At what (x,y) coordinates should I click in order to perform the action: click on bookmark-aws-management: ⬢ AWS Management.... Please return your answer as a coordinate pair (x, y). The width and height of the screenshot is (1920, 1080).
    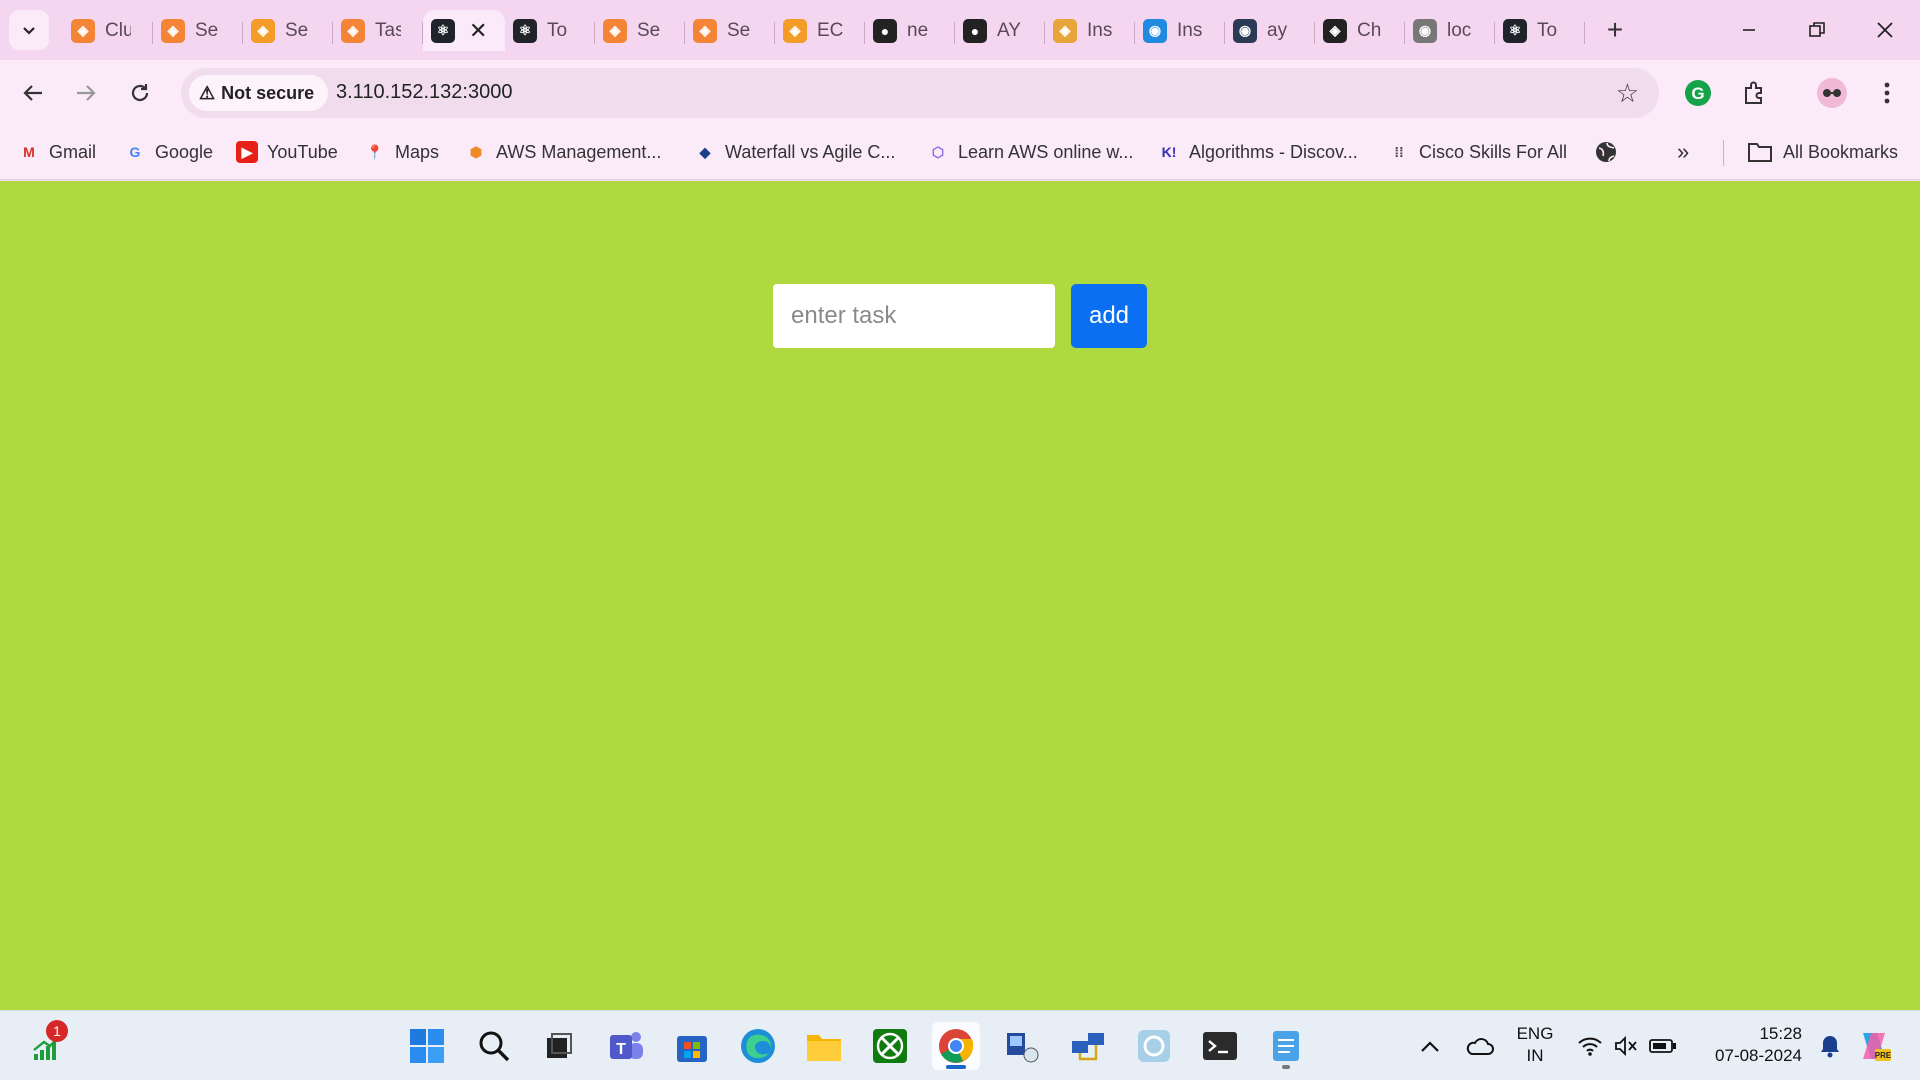
    Looking at the image, I should click on (563, 152).